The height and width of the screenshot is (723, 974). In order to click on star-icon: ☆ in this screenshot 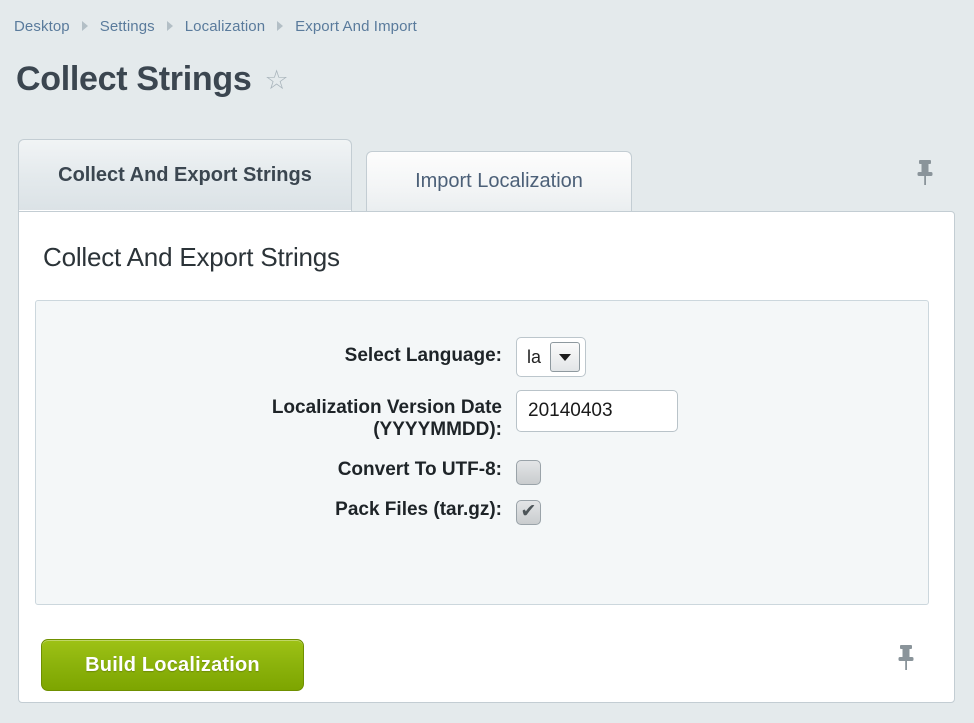, I will do `click(276, 80)`.